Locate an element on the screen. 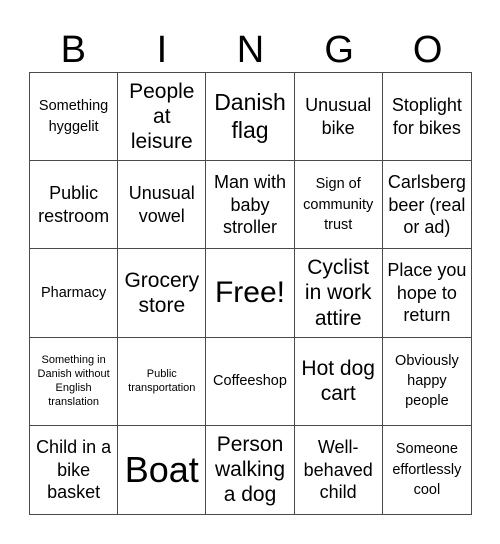 The image size is (500, 544). bingo-cell: Someone effortlessly cool is located at coordinates (427, 470).